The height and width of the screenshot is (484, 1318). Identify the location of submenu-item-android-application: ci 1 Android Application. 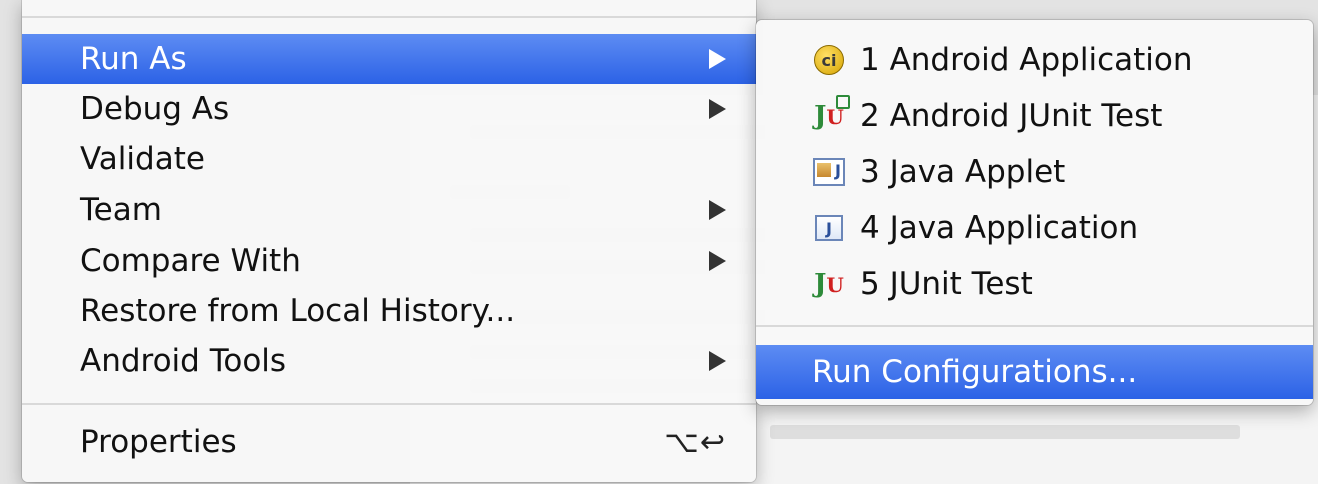
(1034, 60).